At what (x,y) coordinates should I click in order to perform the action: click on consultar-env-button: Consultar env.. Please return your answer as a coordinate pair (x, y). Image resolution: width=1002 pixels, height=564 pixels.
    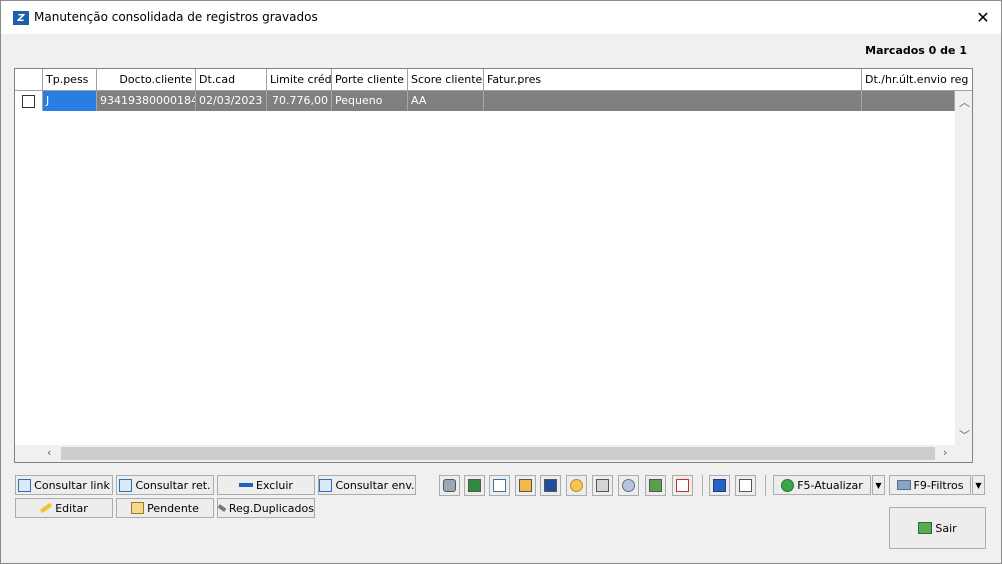
    Looking at the image, I should click on (367, 485).